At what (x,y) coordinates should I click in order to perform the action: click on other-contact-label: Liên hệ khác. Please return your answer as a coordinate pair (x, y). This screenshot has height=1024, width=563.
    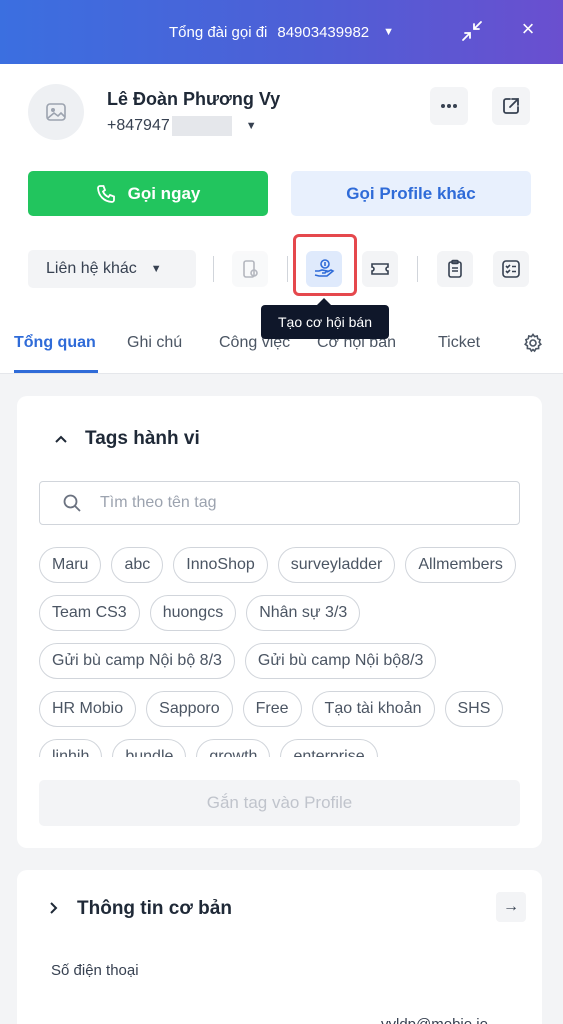
    Looking at the image, I should click on (91, 268).